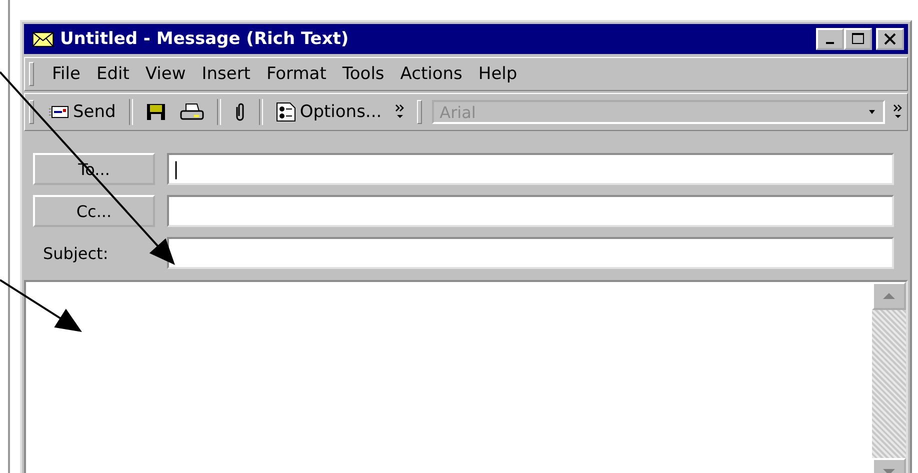 The width and height of the screenshot is (918, 473). What do you see at coordinates (872, 112) in the screenshot?
I see `dropdown-arrow-icon` at bounding box center [872, 112].